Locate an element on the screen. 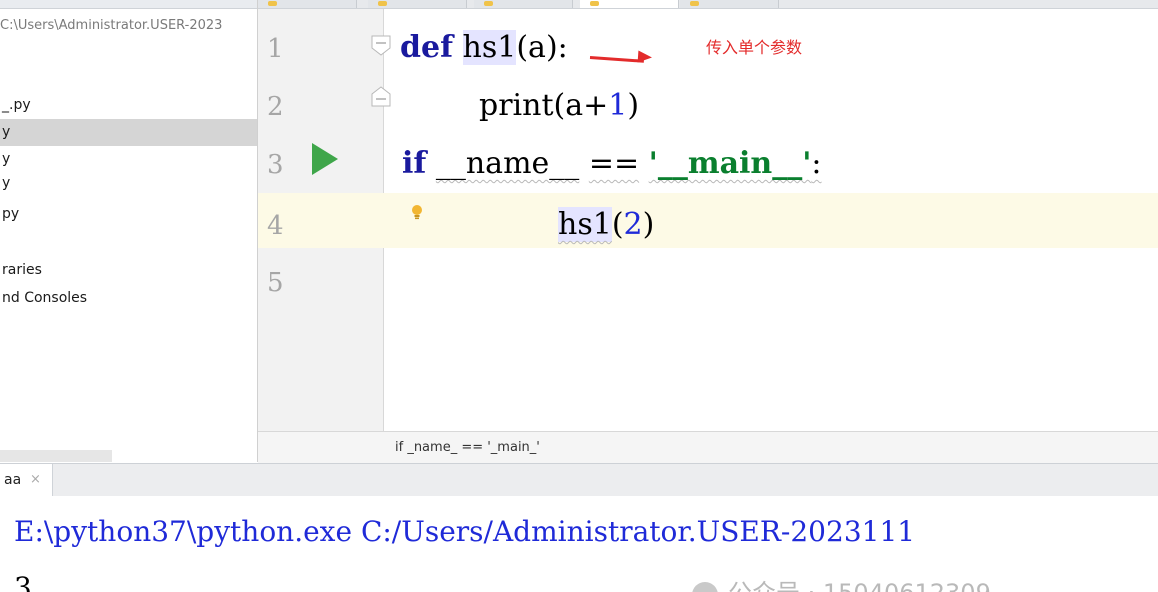  function-call: hs1 is located at coordinates (585, 224).